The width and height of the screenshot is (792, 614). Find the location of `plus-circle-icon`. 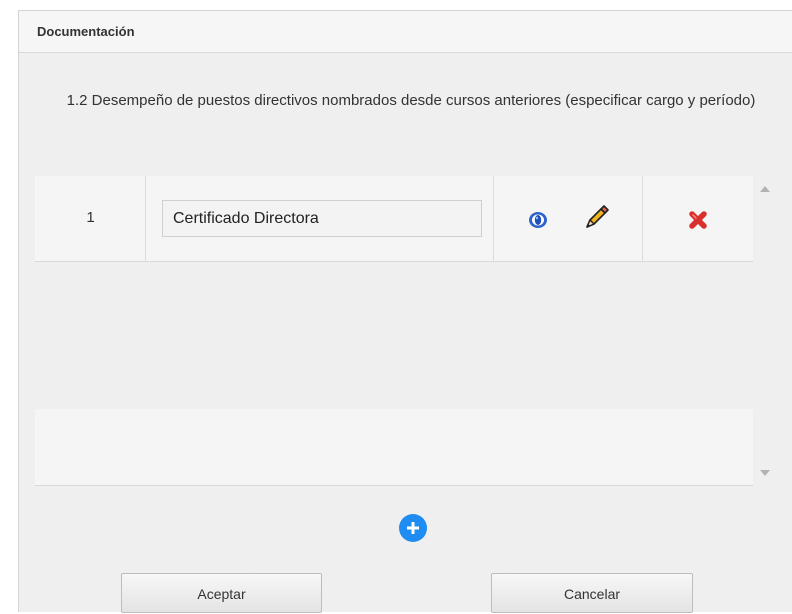

plus-circle-icon is located at coordinates (413, 528).